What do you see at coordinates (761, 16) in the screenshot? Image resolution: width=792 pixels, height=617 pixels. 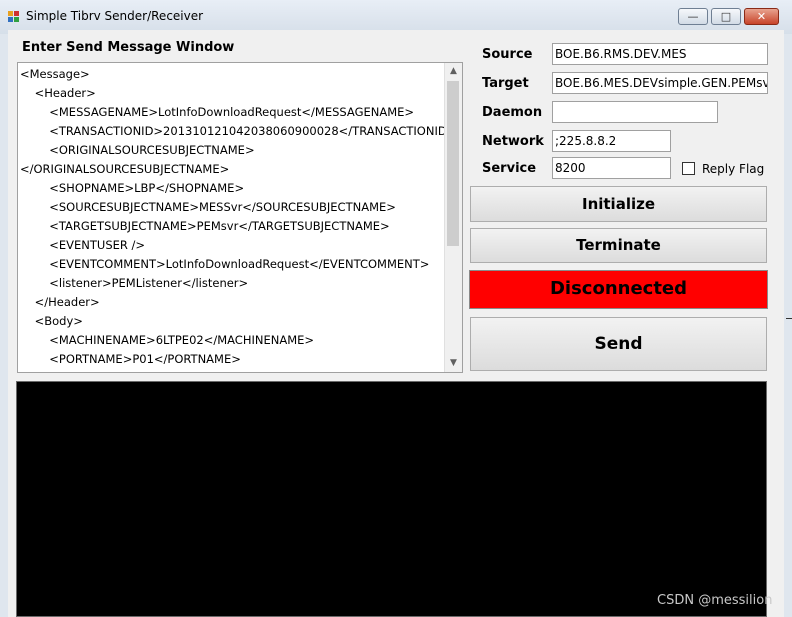 I see `close-button: ✕` at bounding box center [761, 16].